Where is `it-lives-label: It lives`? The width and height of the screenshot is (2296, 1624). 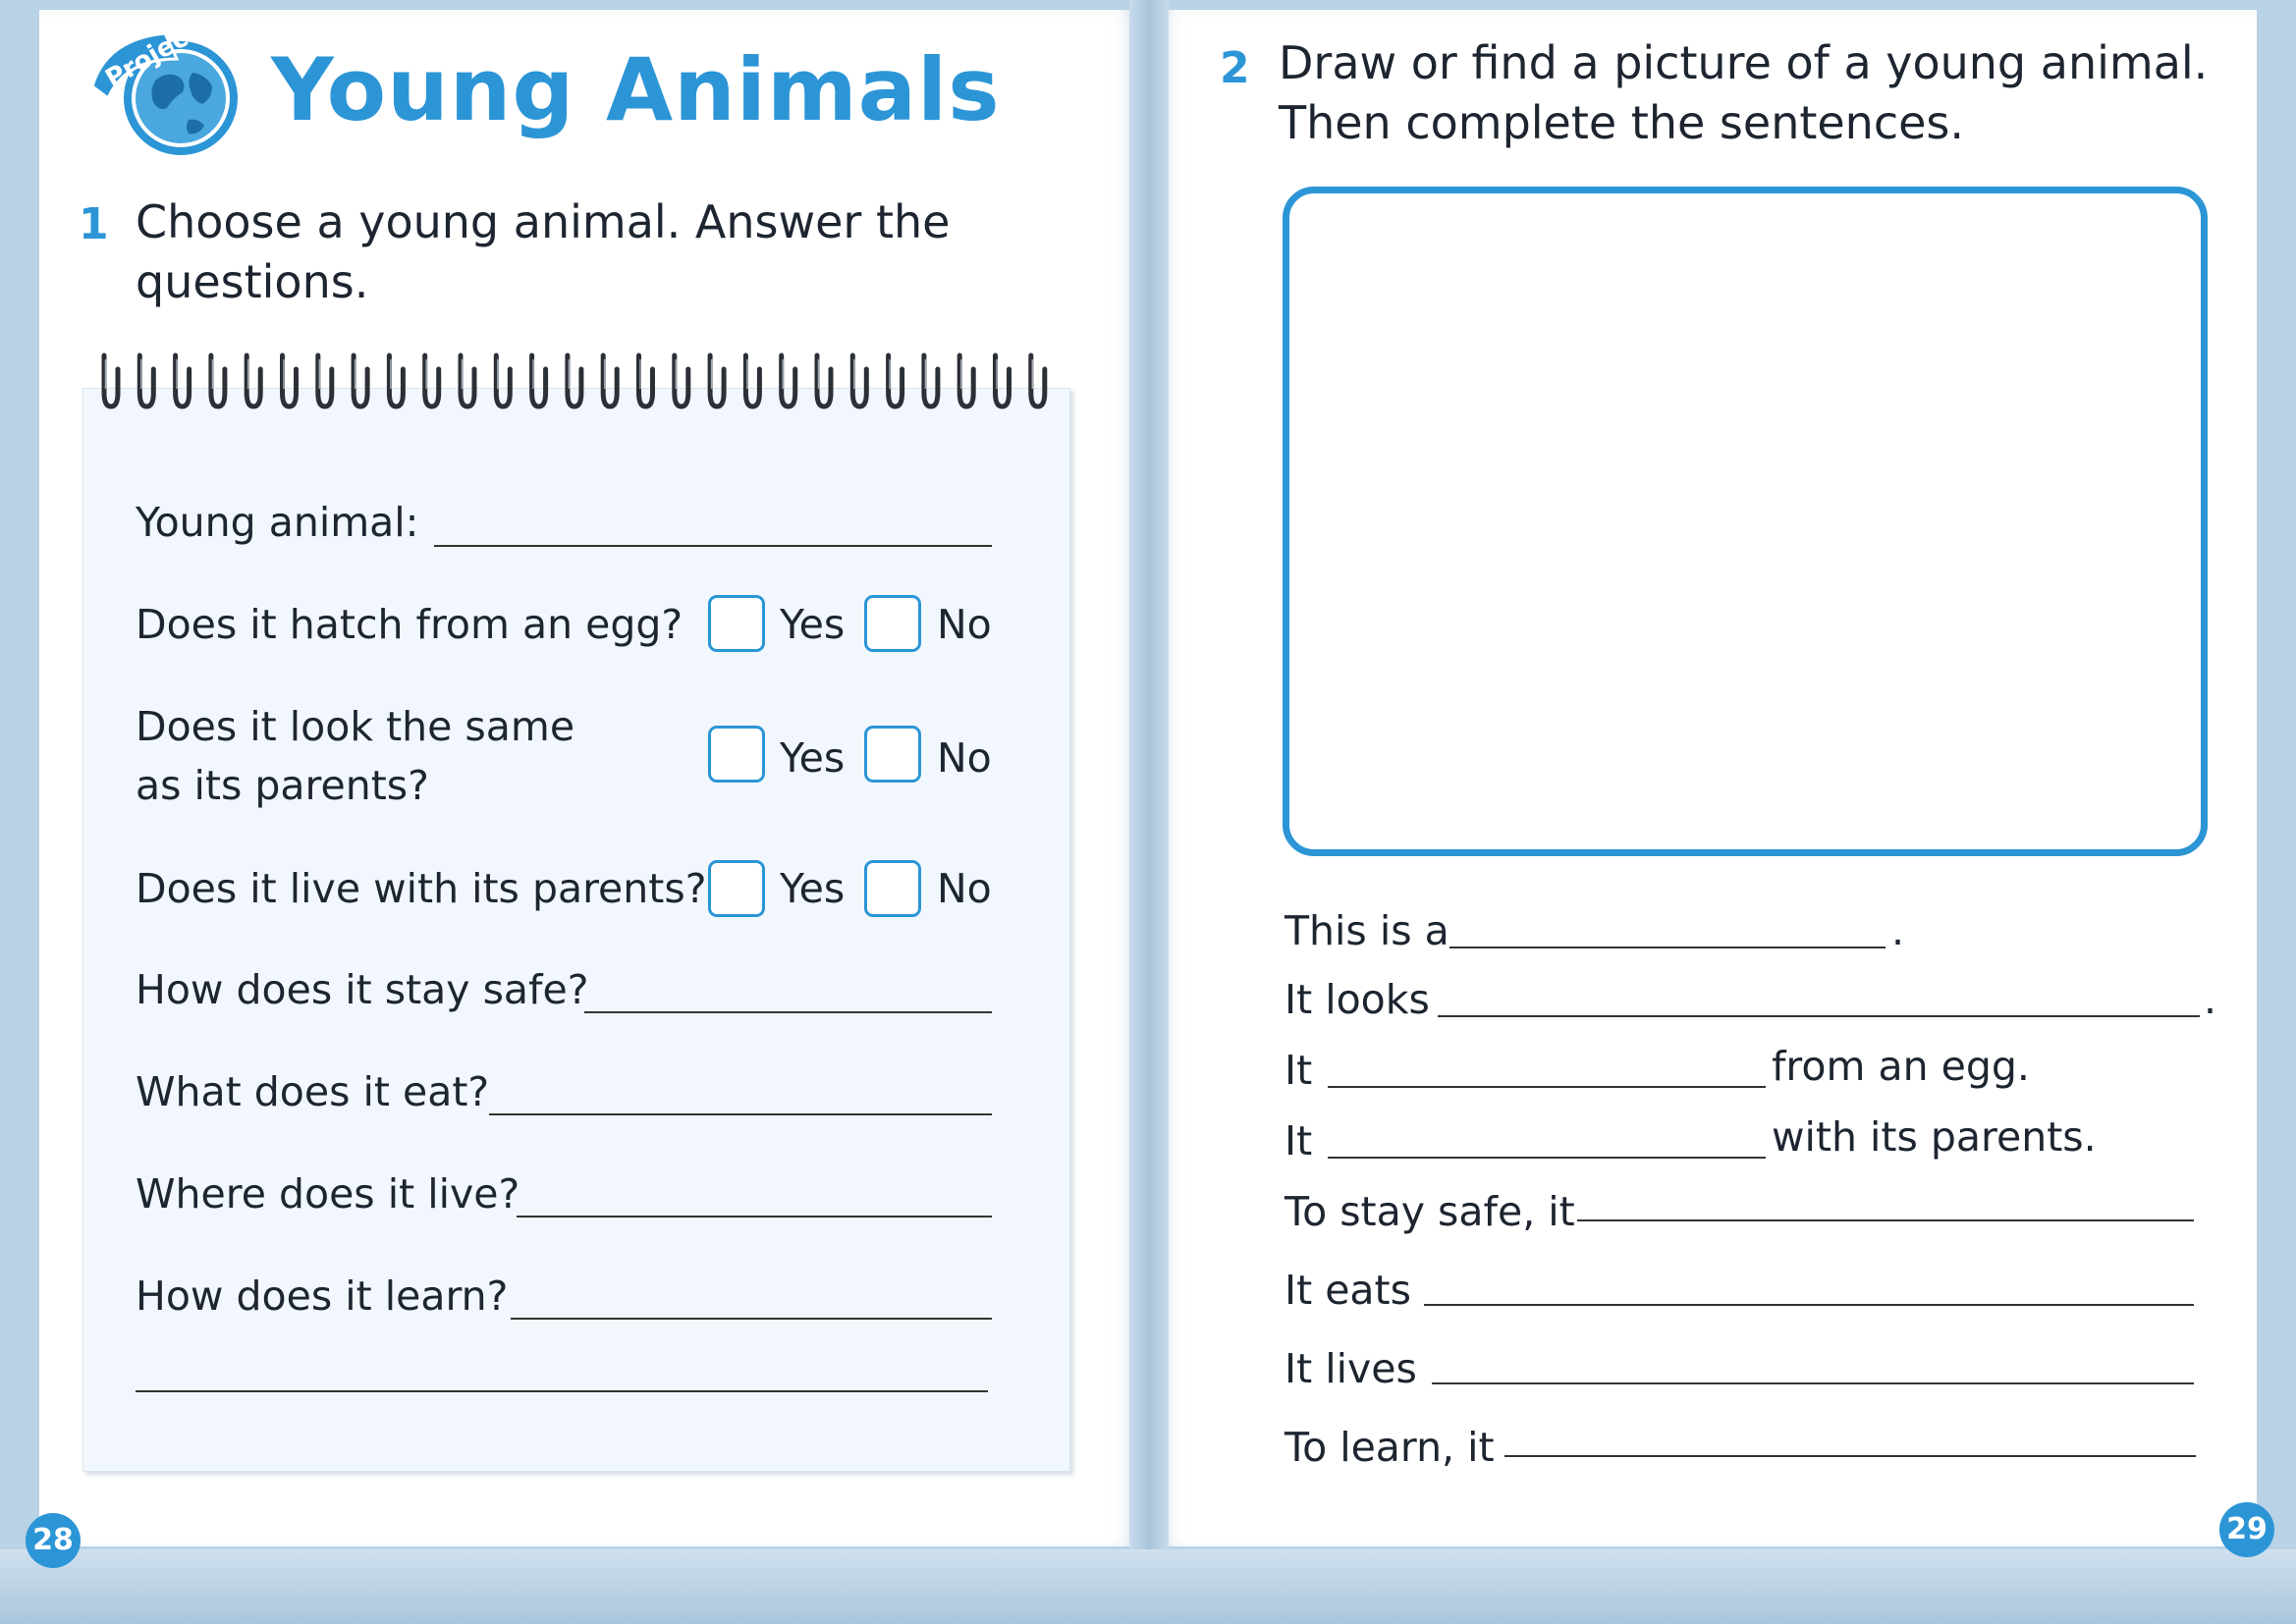
it-lives-label: It lives is located at coordinates (1351, 1368).